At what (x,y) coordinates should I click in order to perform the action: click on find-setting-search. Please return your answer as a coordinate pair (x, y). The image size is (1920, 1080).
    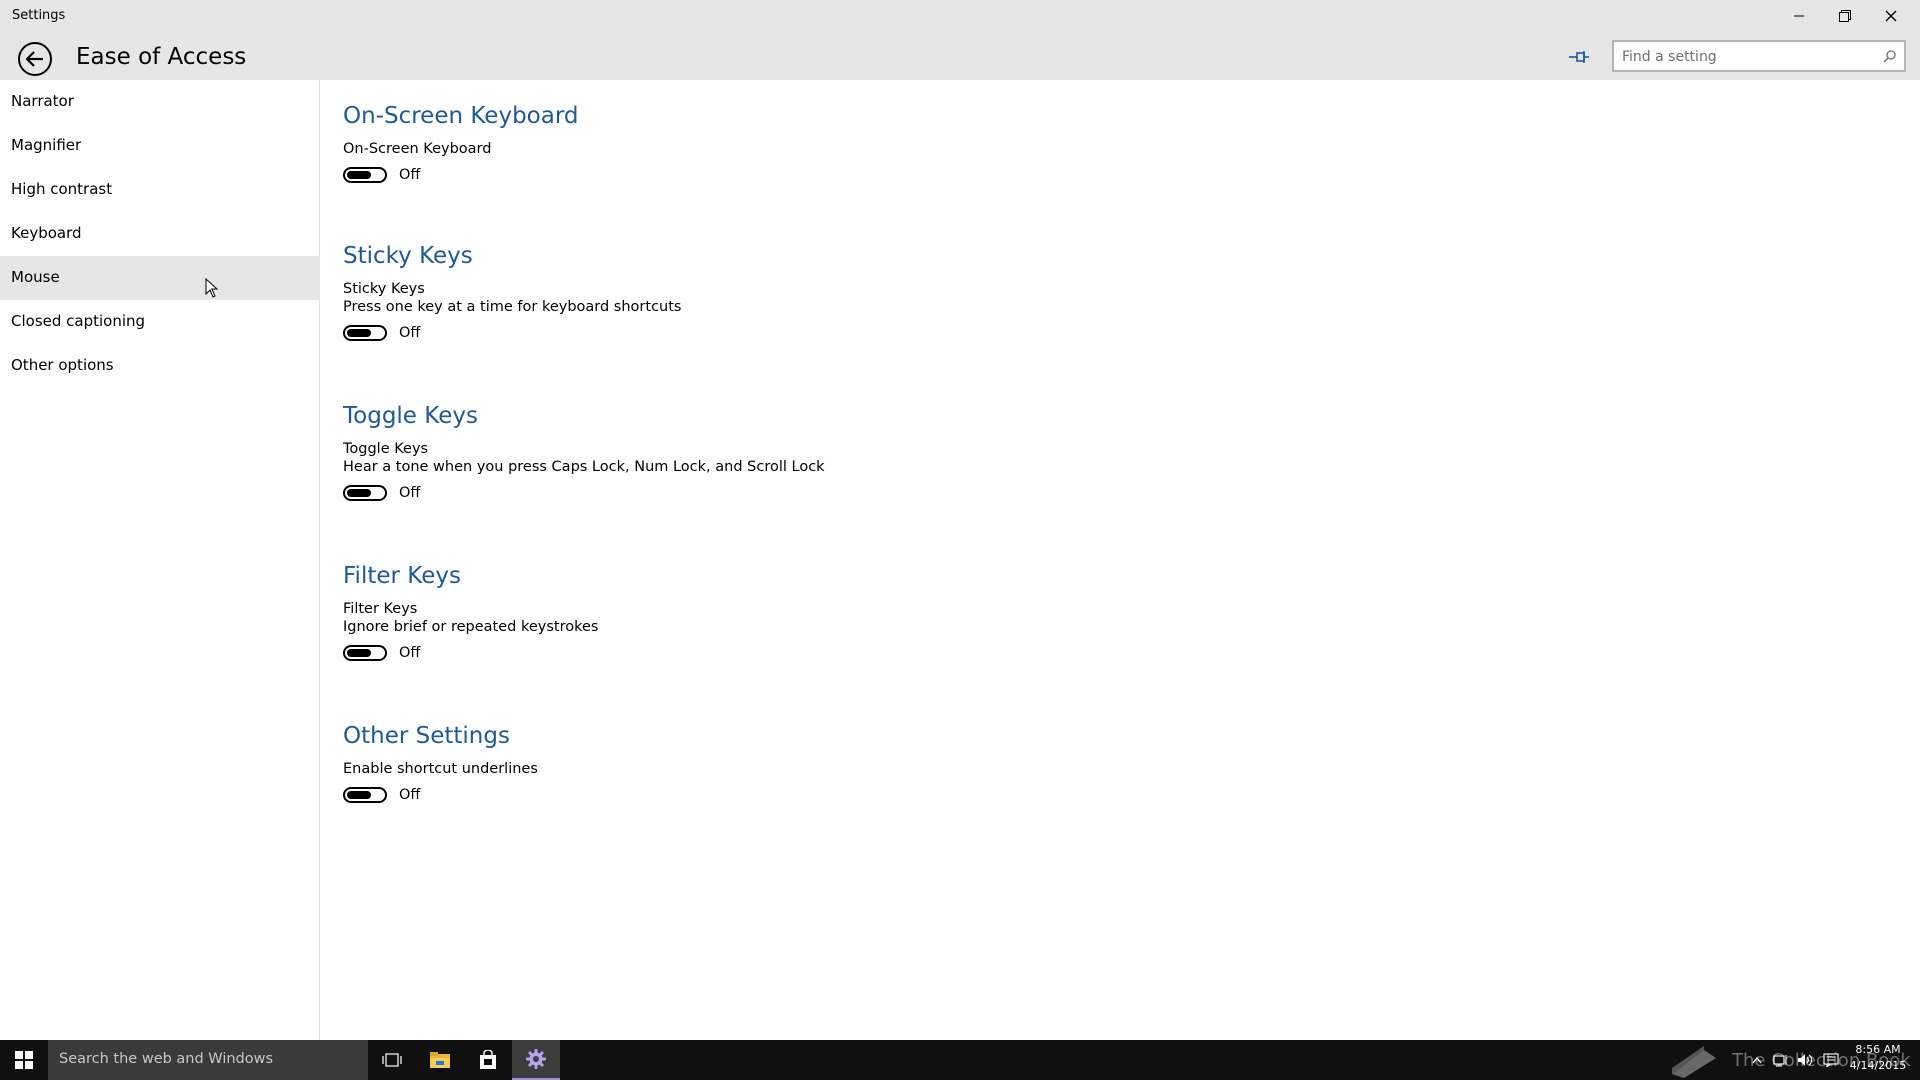
    Looking at the image, I should click on (1759, 56).